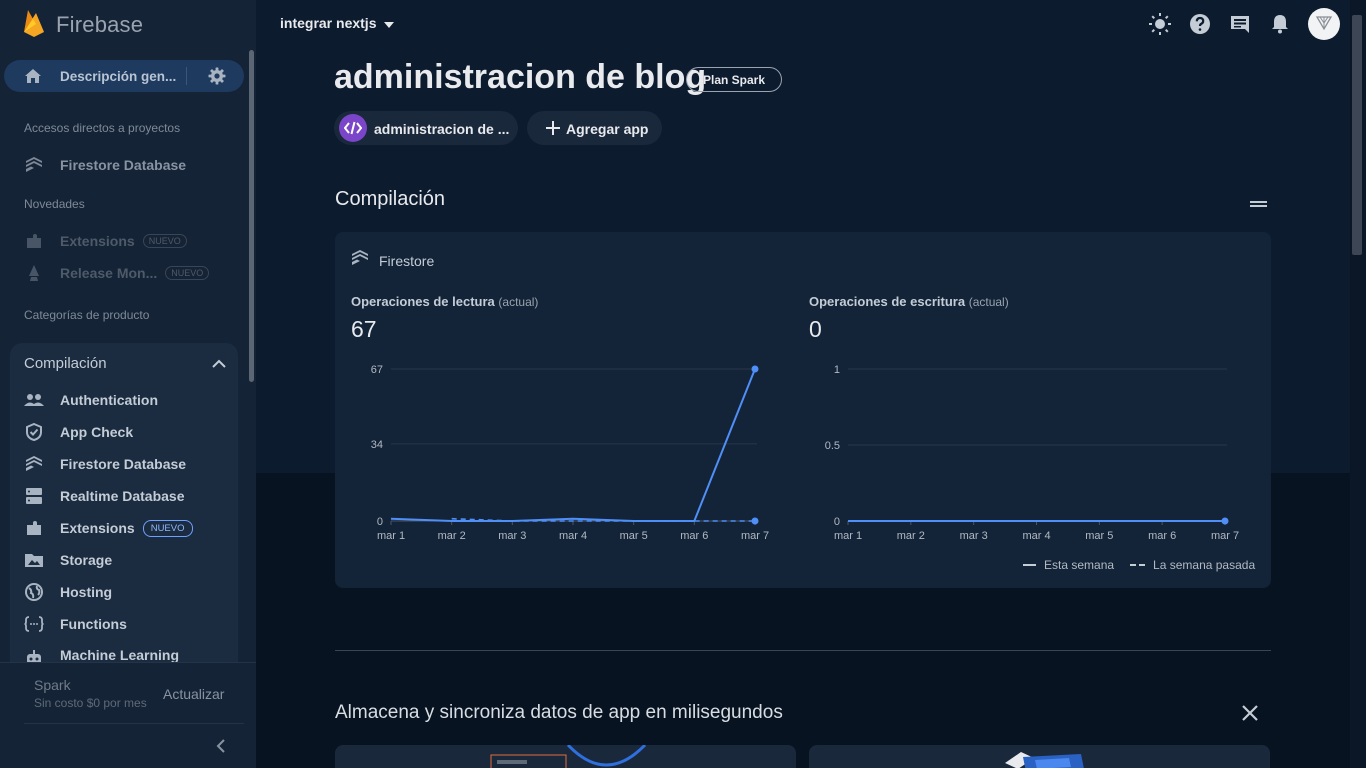  What do you see at coordinates (78, 432) in the screenshot?
I see `sidebar-item-app-check: App Check` at bounding box center [78, 432].